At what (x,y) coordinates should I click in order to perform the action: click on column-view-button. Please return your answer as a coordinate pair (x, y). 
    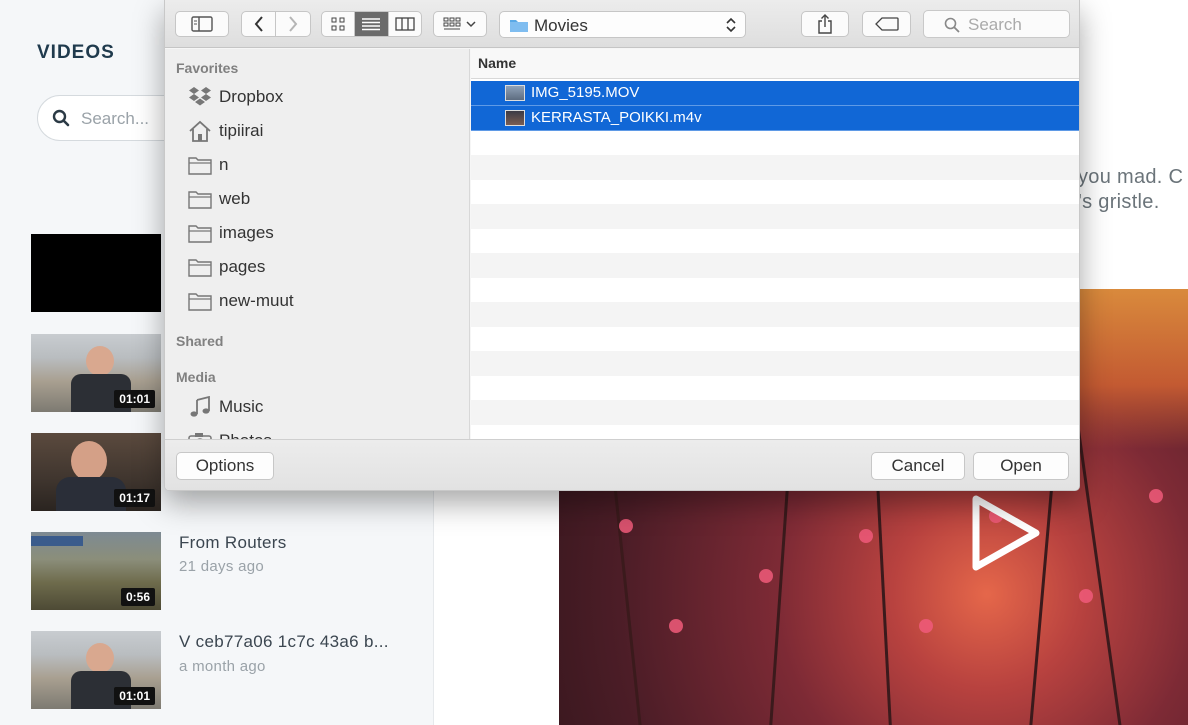
    Looking at the image, I should click on (405, 24).